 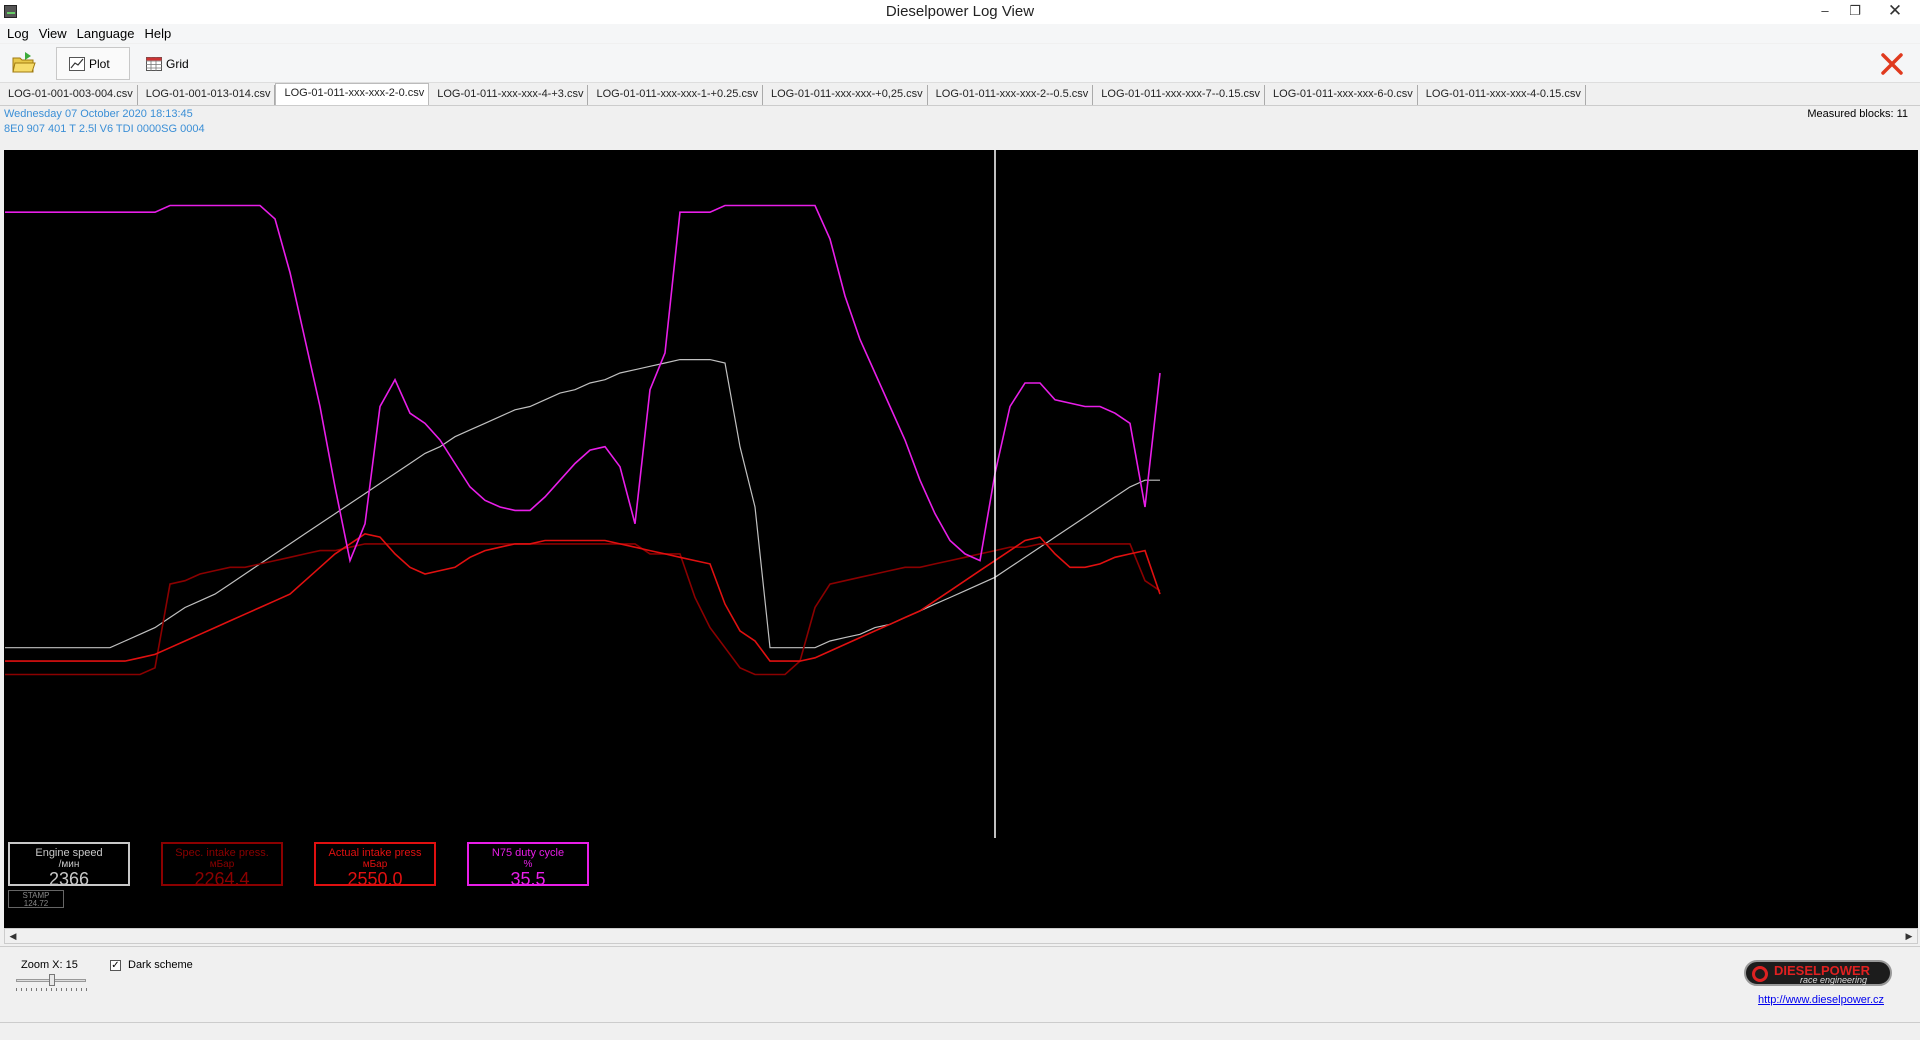 What do you see at coordinates (13, 936) in the screenshot?
I see `scroll-left-icon: ◀` at bounding box center [13, 936].